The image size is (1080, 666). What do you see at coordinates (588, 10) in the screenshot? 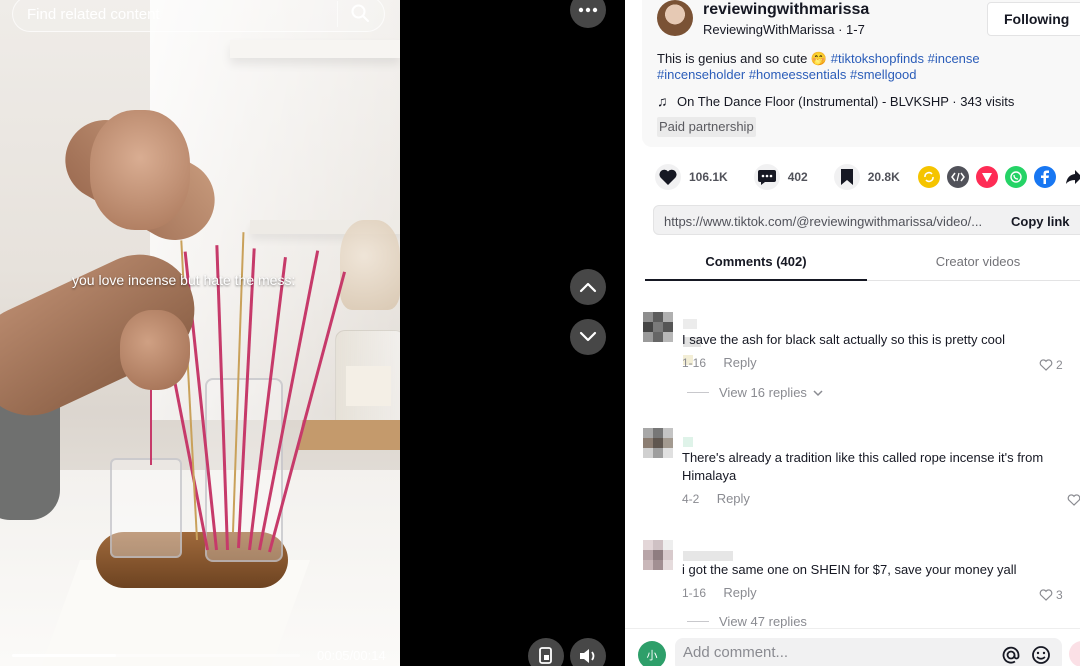
I see `more-icon` at bounding box center [588, 10].